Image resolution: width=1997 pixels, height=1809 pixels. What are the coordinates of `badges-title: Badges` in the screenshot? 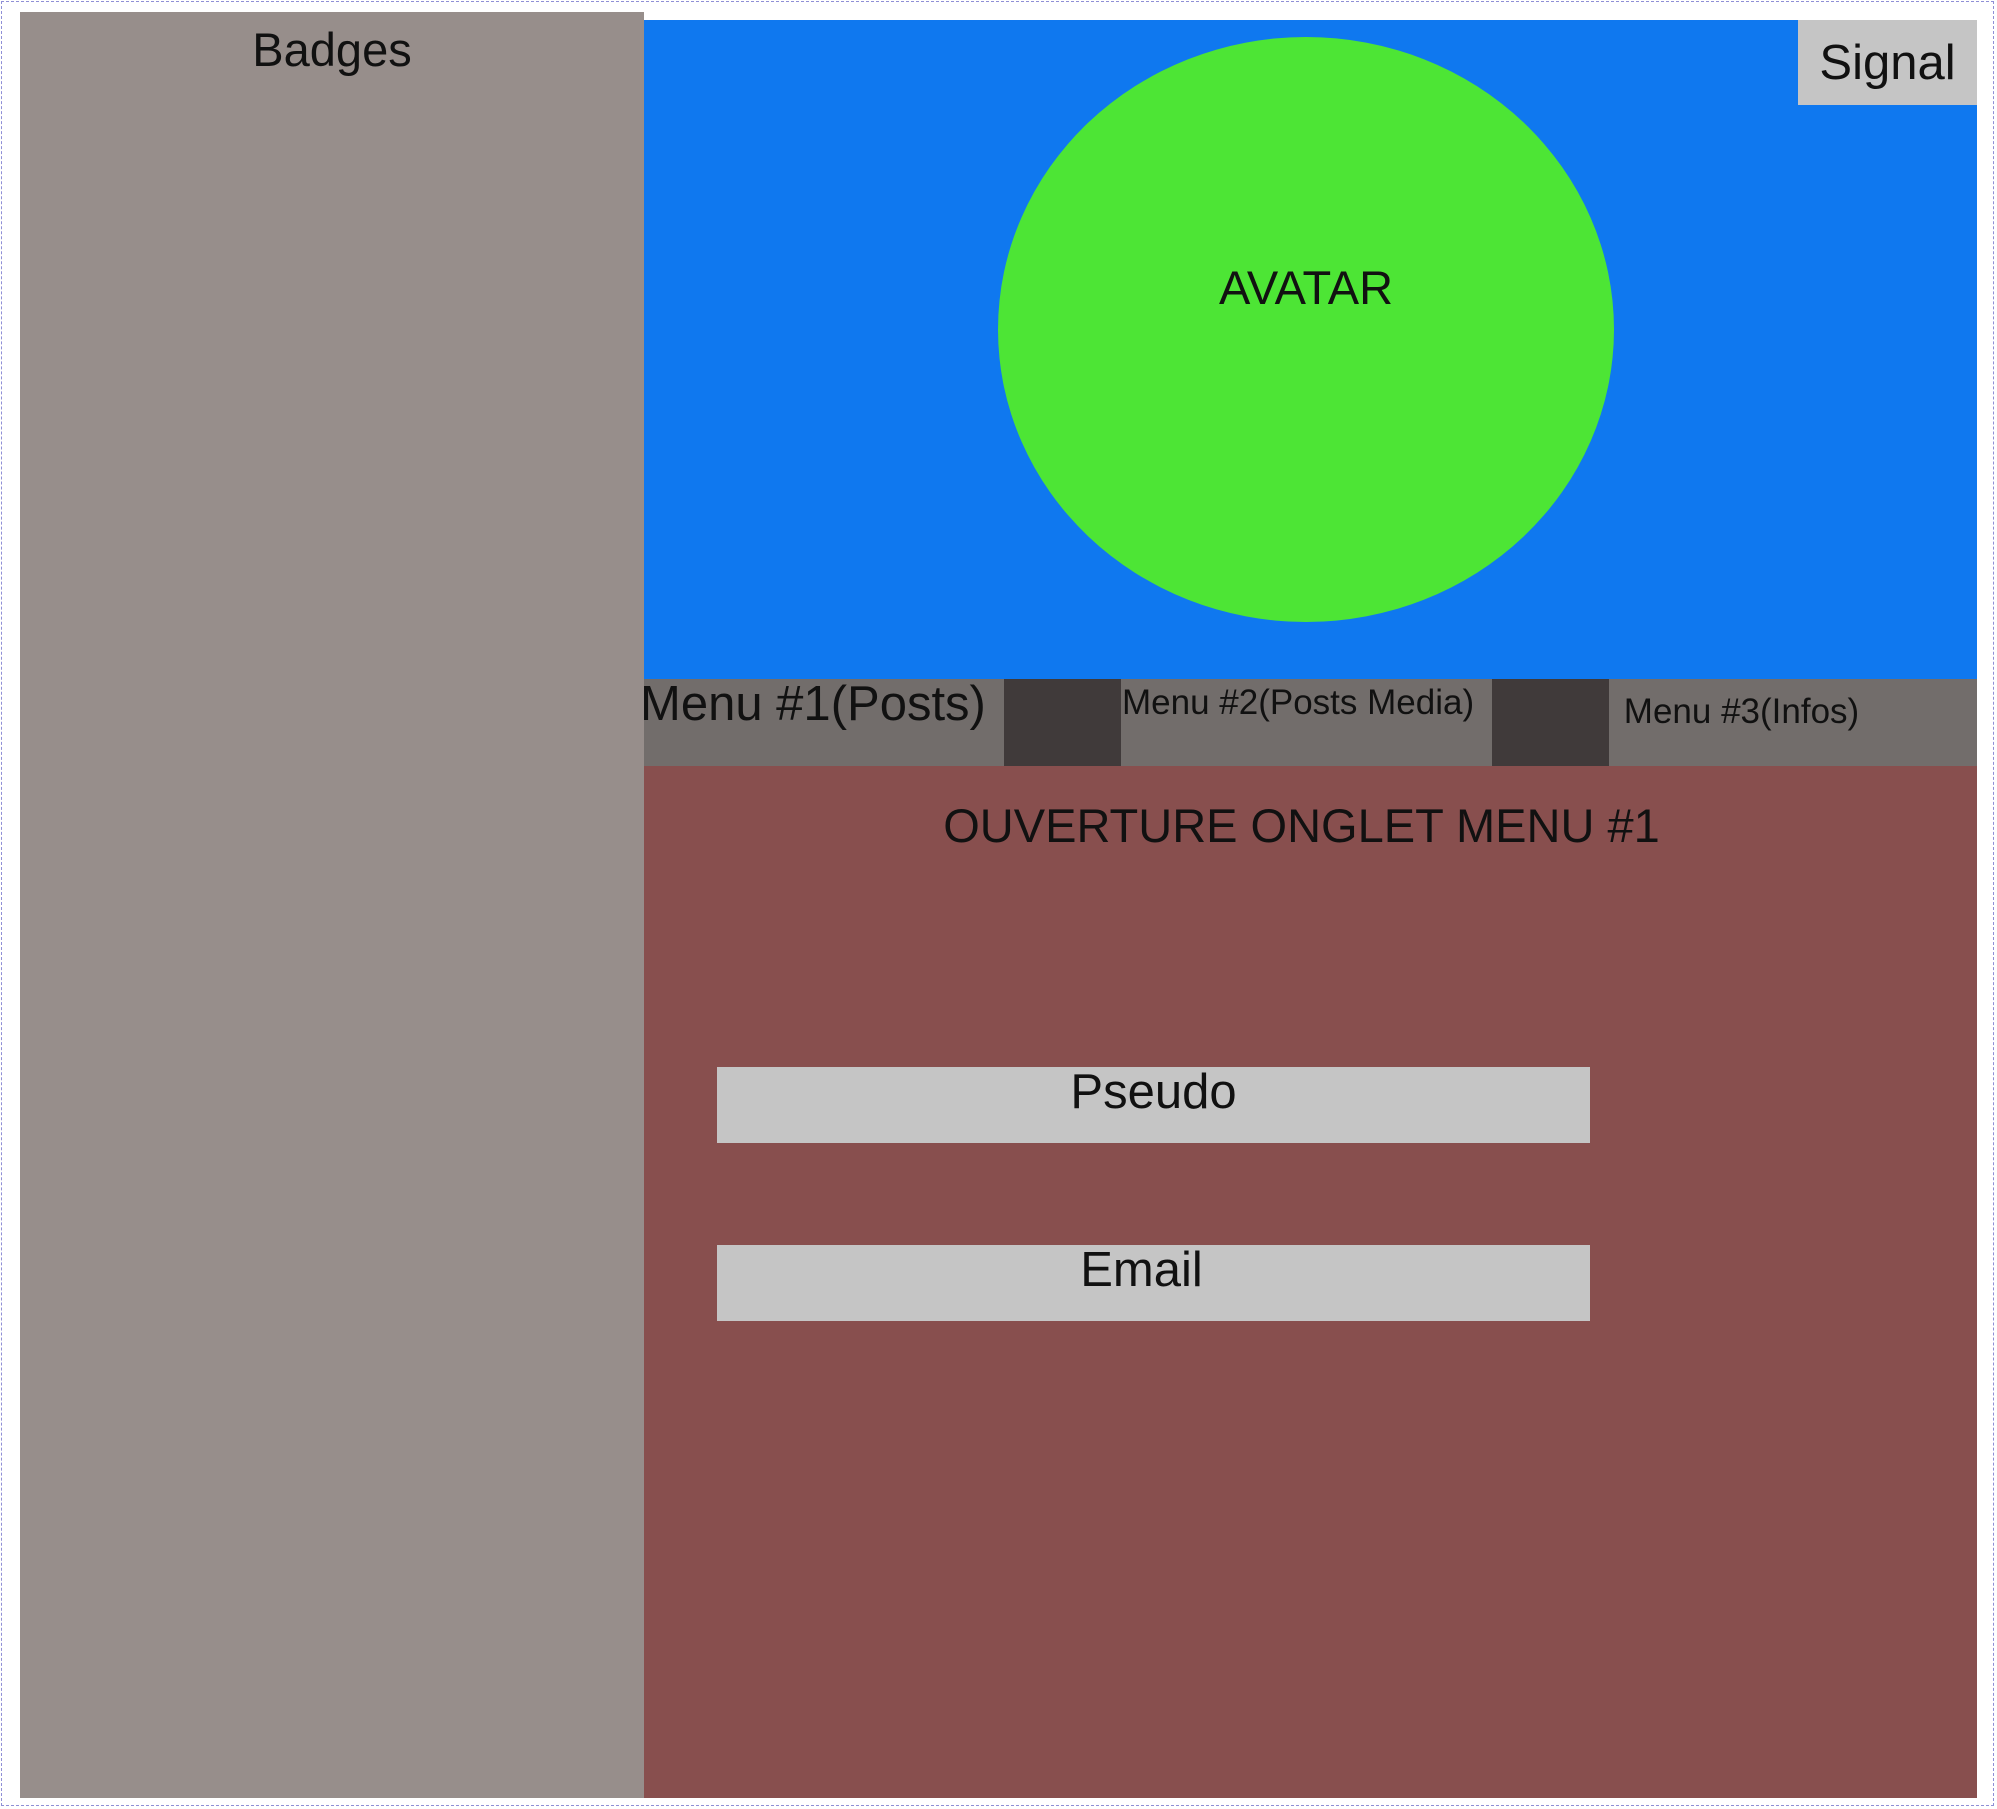 It's located at (332, 49).